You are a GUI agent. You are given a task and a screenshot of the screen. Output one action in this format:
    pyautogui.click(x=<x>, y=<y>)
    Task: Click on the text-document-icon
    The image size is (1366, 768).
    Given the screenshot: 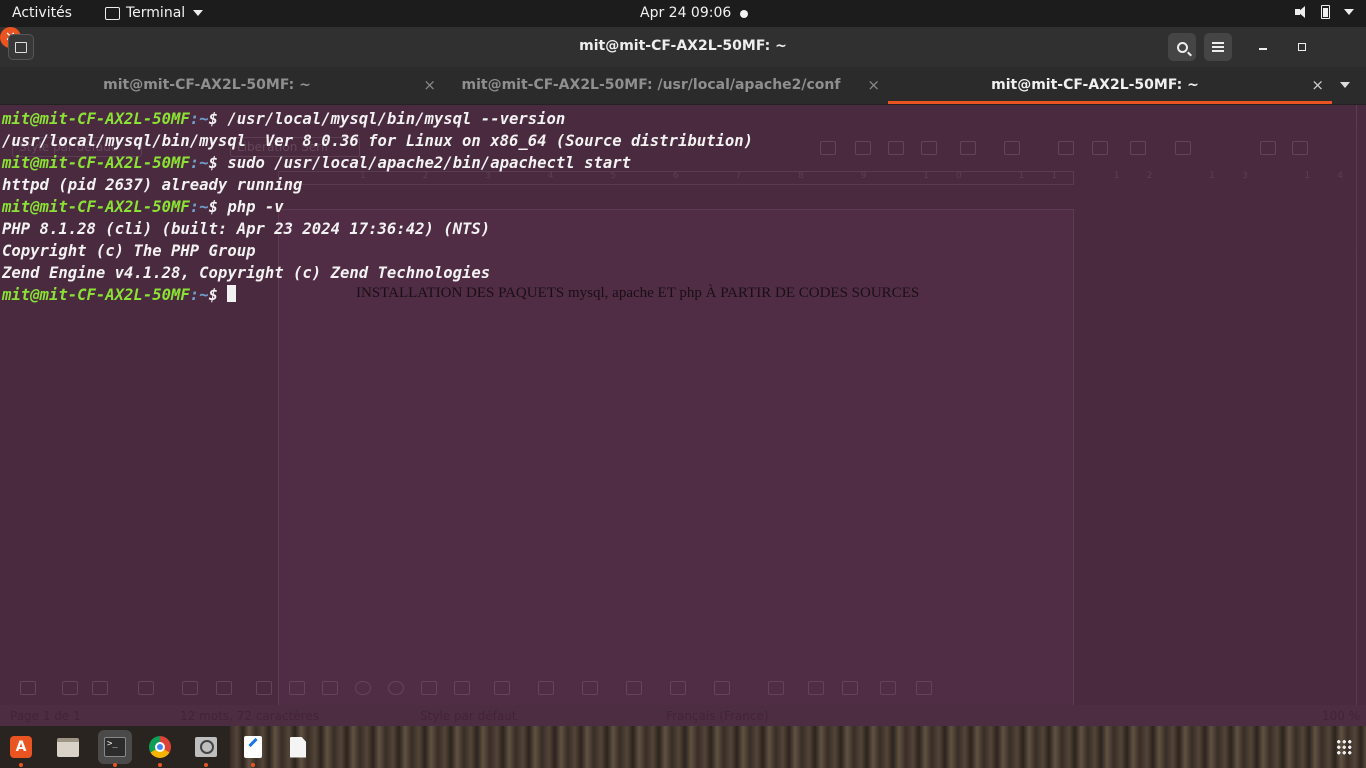 What is the action you would take?
    pyautogui.click(x=298, y=747)
    